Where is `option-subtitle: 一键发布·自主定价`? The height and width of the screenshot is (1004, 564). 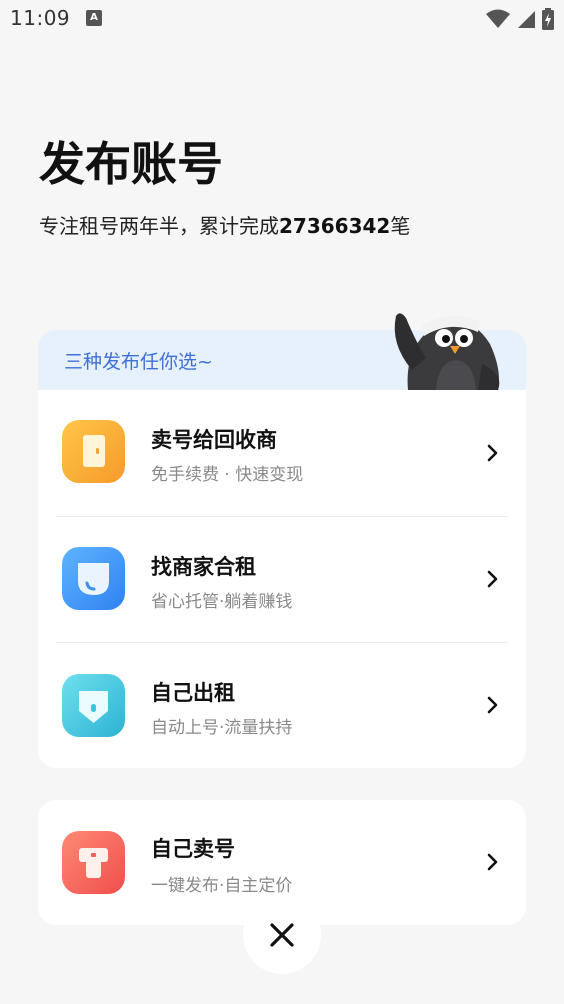 option-subtitle: 一键发布·自主定价 is located at coordinates (222, 886).